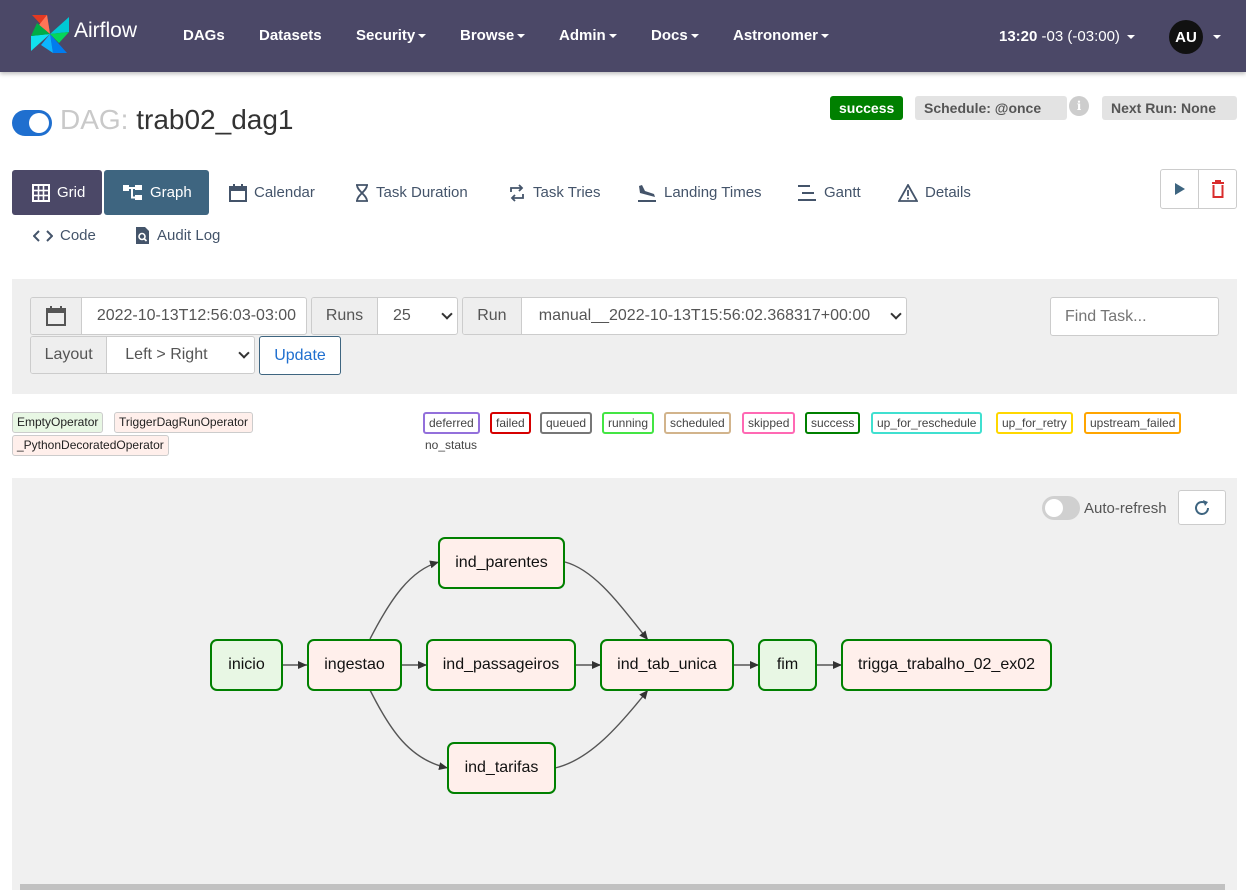 This screenshot has height=890, width=1246. Describe the element at coordinates (787, 665) in the screenshot. I see `task-node-fim: fim` at that location.